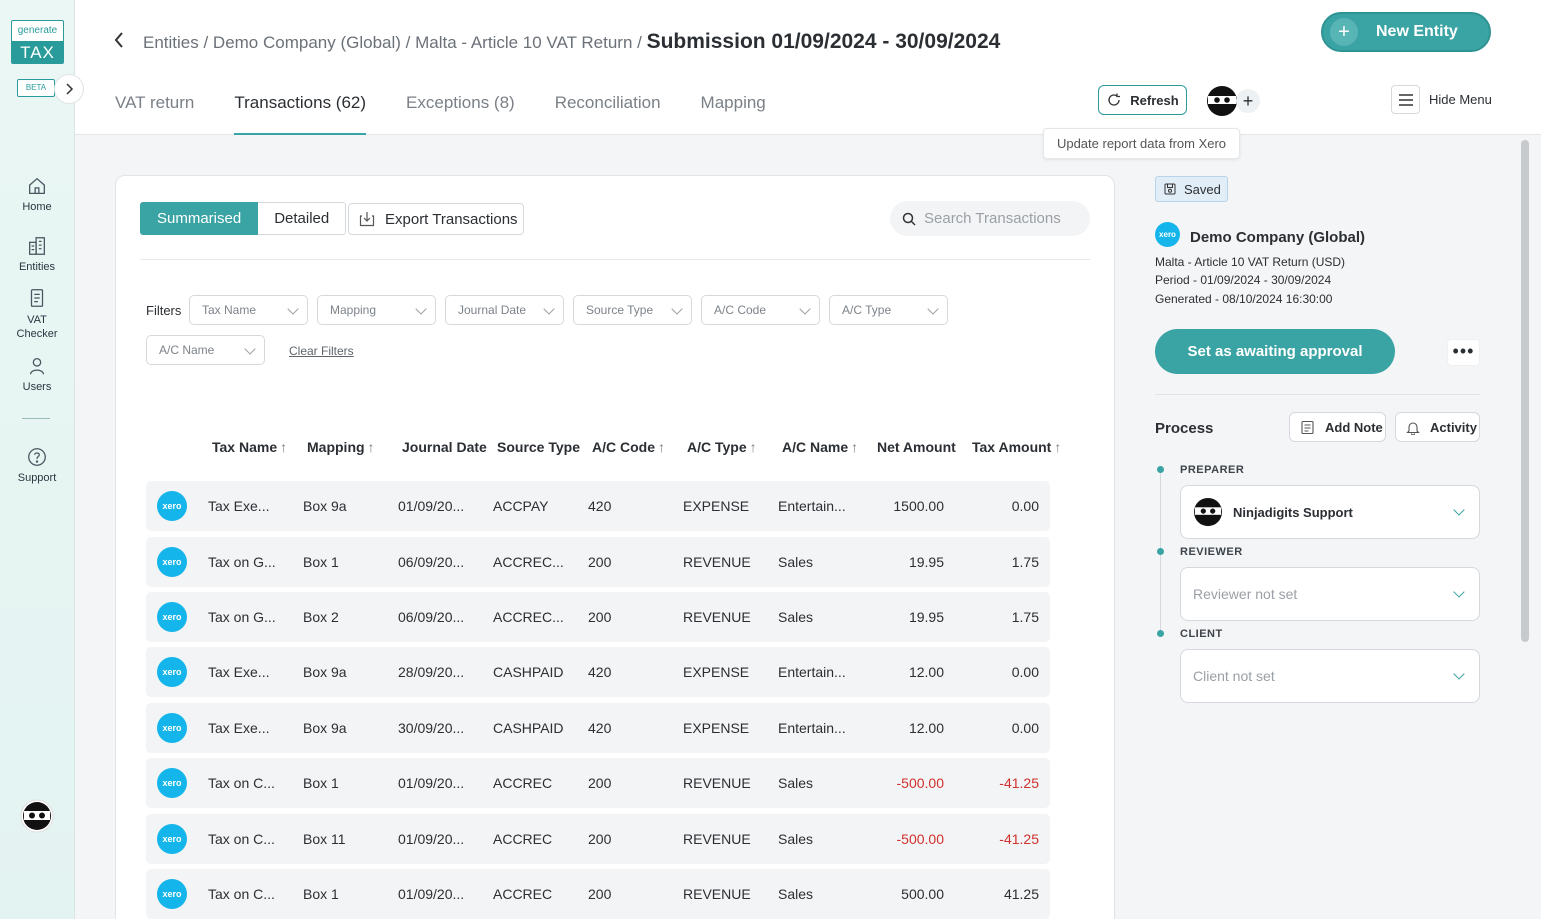 This screenshot has width=1541, height=919. I want to click on filter-ac-code: A/C Code, so click(760, 310).